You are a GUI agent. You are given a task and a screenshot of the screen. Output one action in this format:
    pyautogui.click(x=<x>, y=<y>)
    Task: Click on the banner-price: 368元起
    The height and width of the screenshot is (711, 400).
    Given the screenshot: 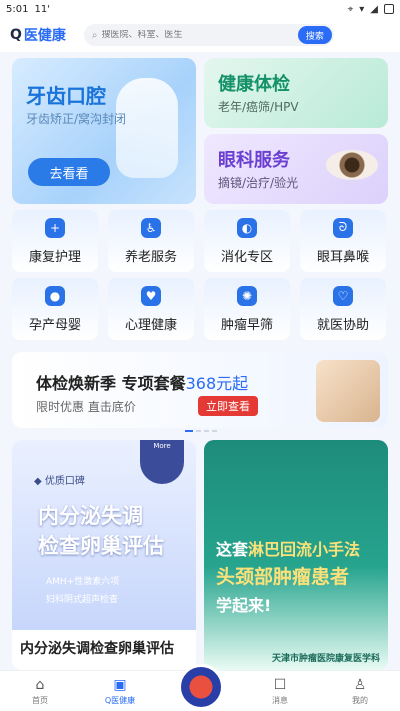 What is the action you would take?
    pyautogui.click(x=217, y=383)
    